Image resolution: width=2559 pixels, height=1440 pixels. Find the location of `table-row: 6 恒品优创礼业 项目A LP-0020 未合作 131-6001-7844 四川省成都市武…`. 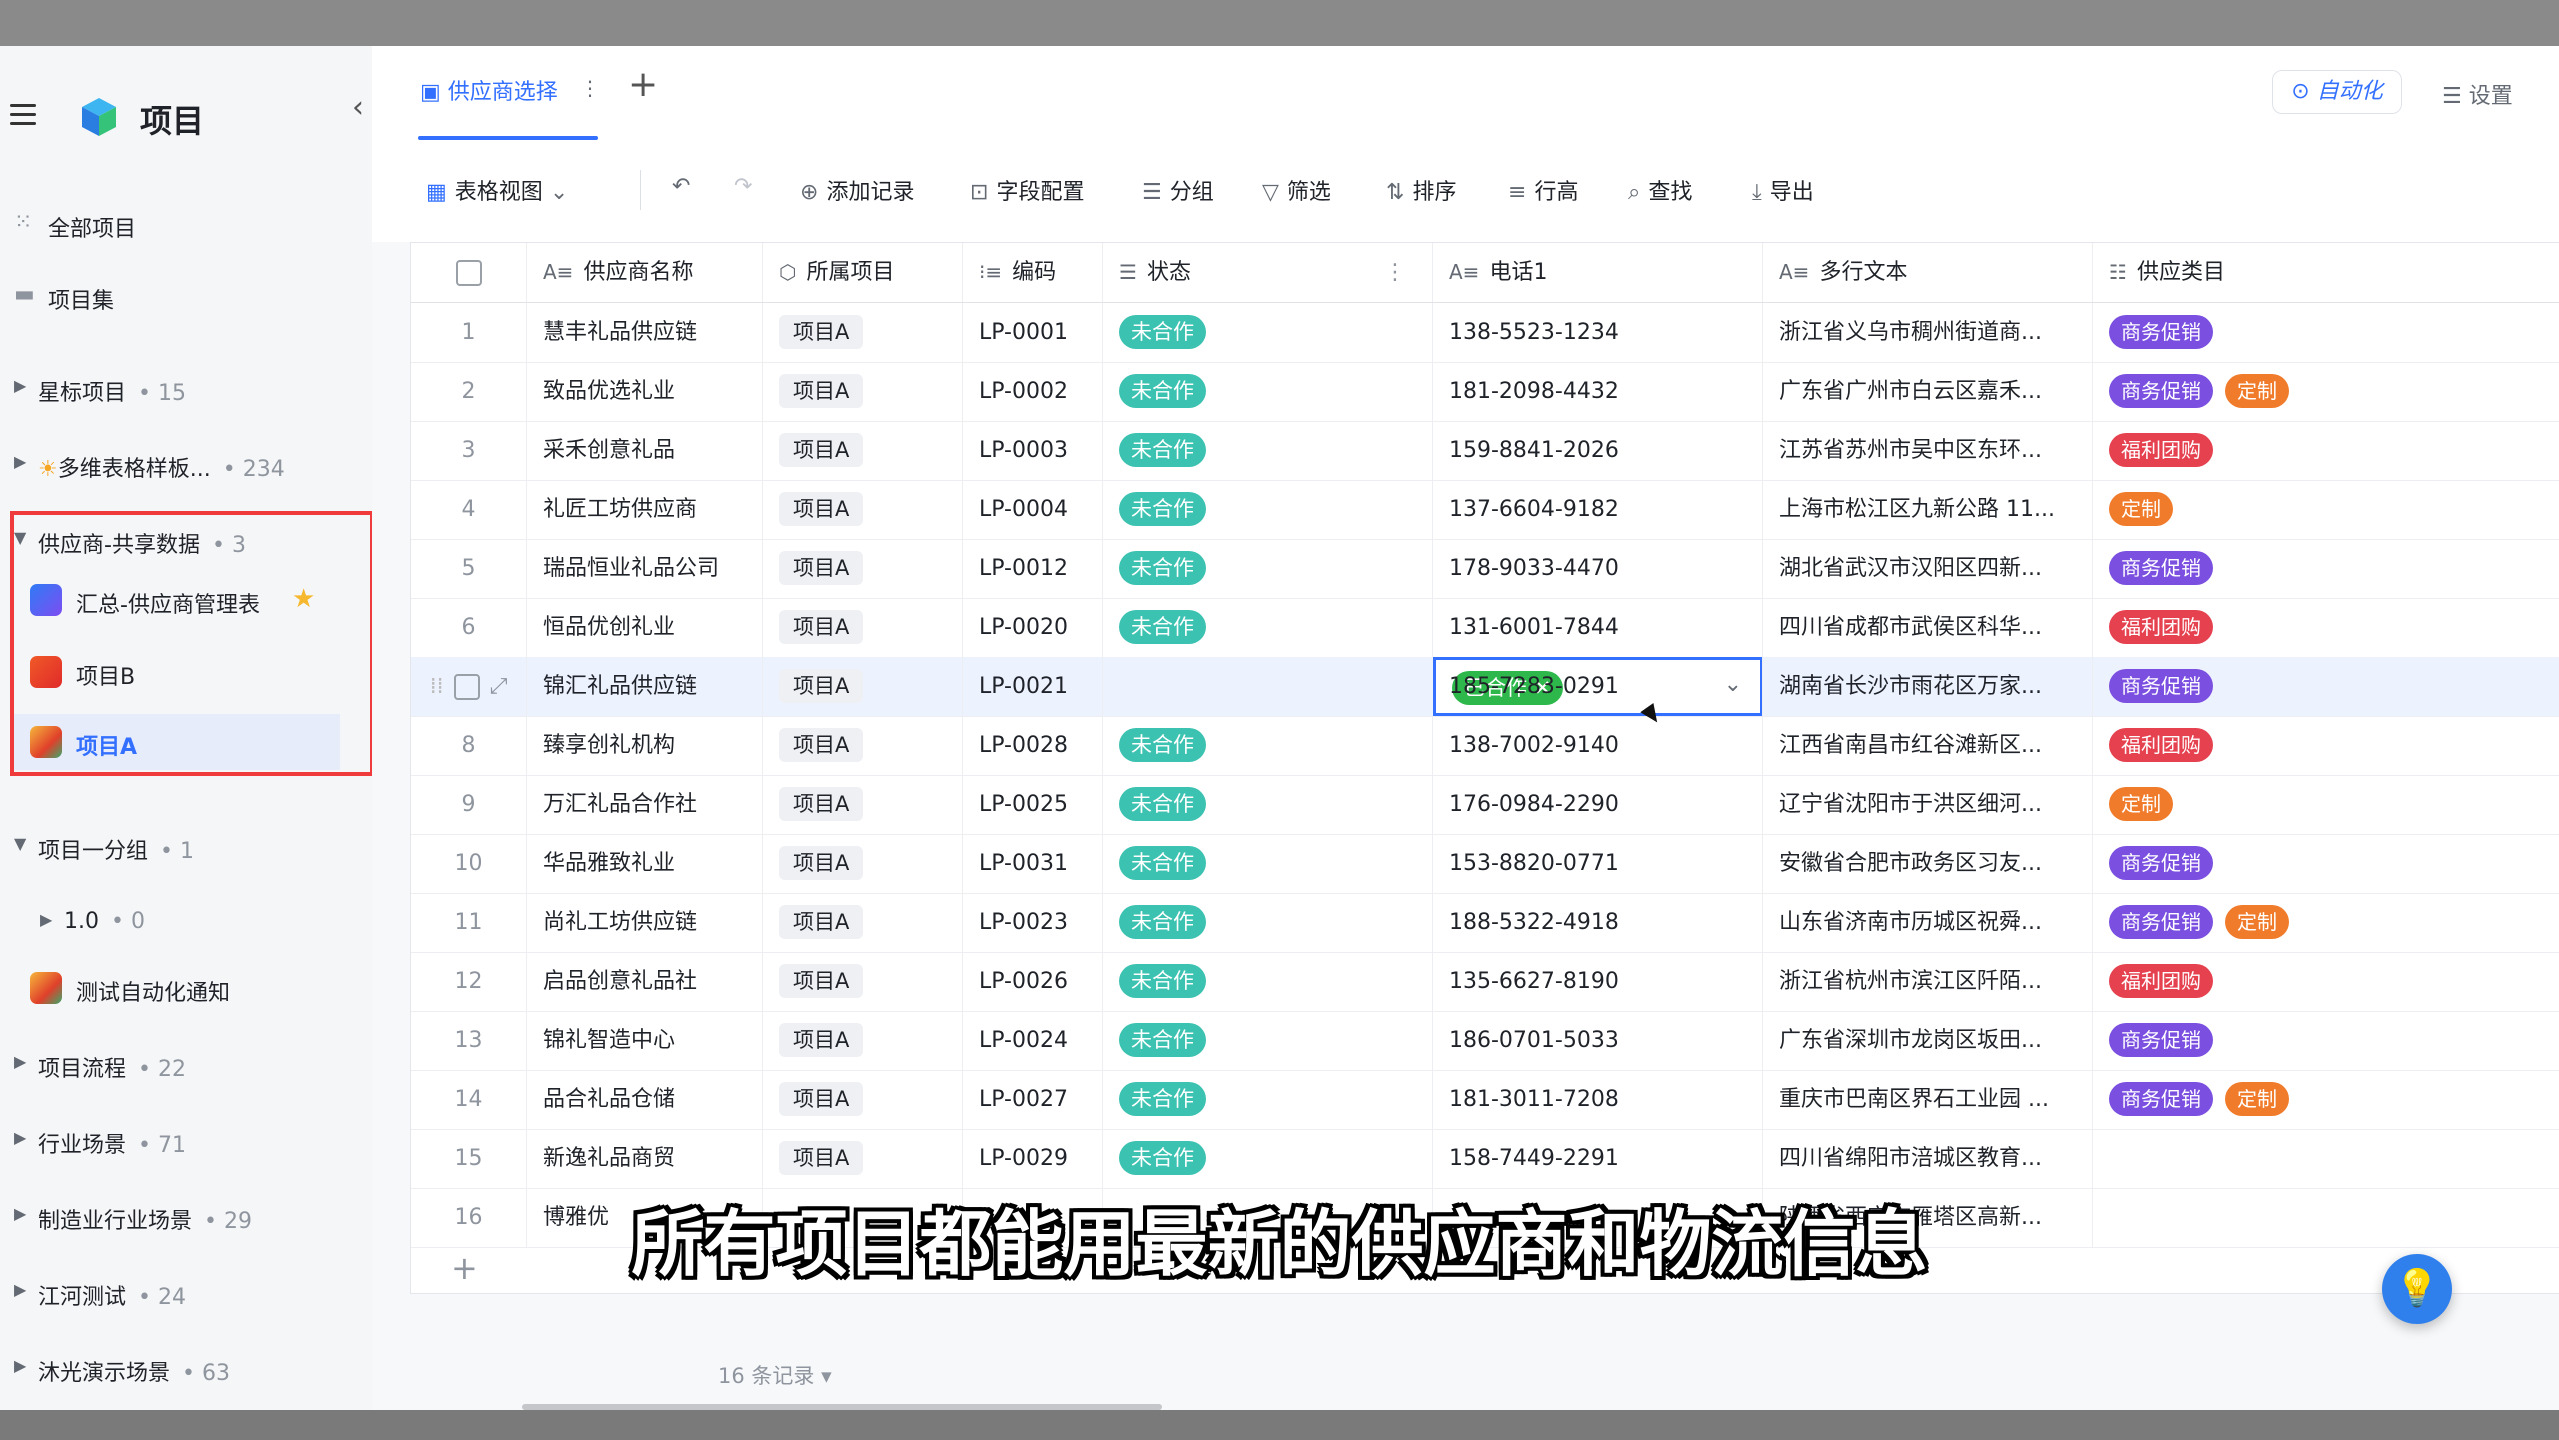

table-row: 6 恒品优创礼业 项目A LP-0020 未合作 131-6001-7844 四川省成都市武… is located at coordinates (1485, 628).